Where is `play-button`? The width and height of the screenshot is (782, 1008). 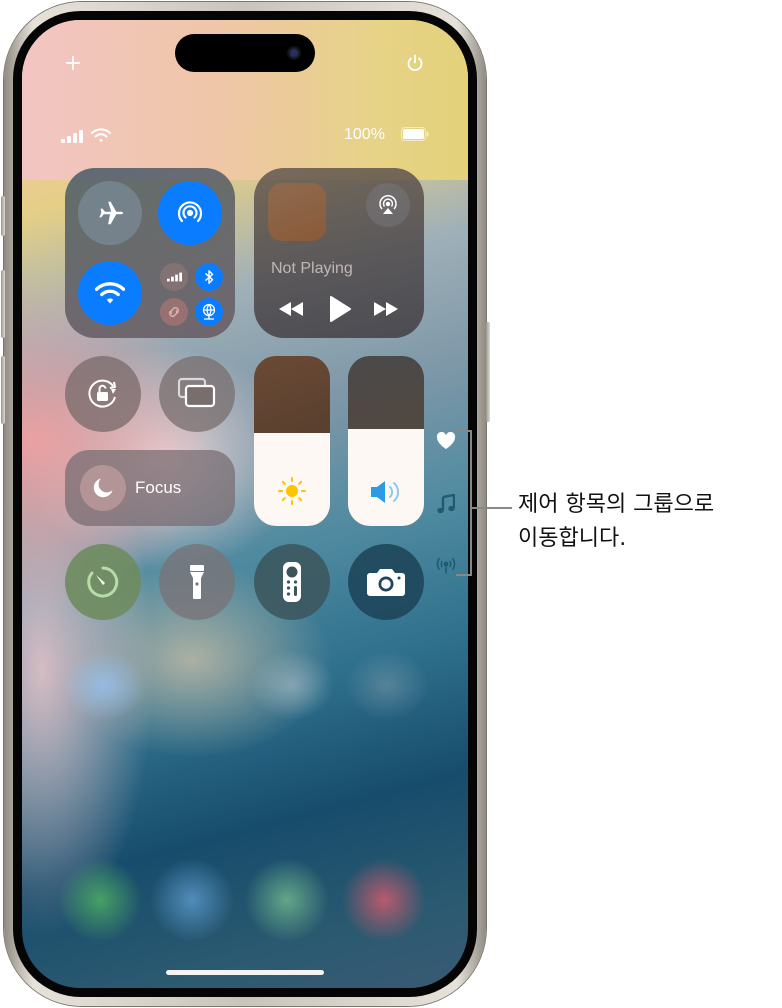 play-button is located at coordinates (340, 311).